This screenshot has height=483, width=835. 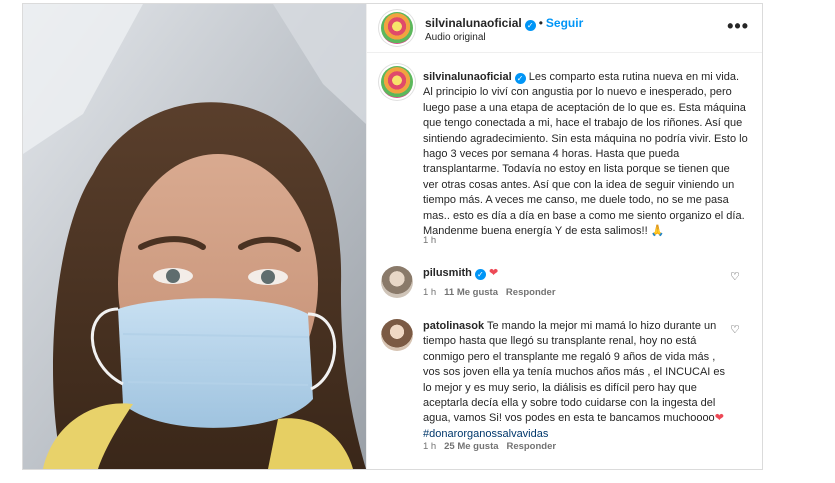 I want to click on hashtag-link: #donarorganossalvavidas, so click(x=485, y=434).